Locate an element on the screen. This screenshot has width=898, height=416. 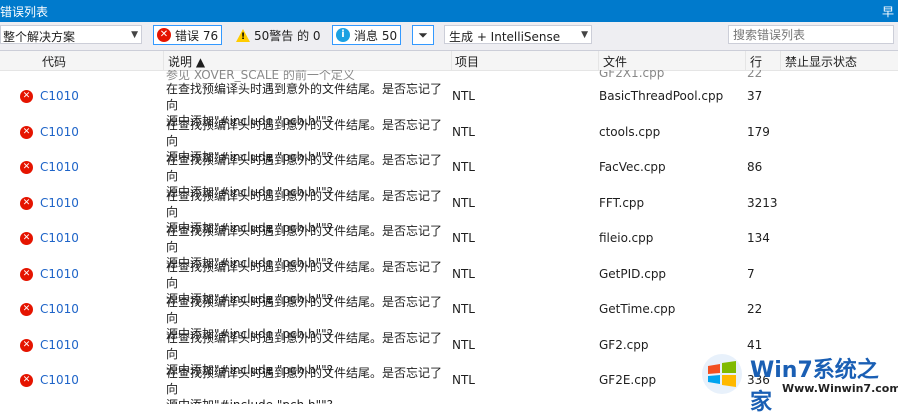
line-cell: 22 is located at coordinates (755, 309).